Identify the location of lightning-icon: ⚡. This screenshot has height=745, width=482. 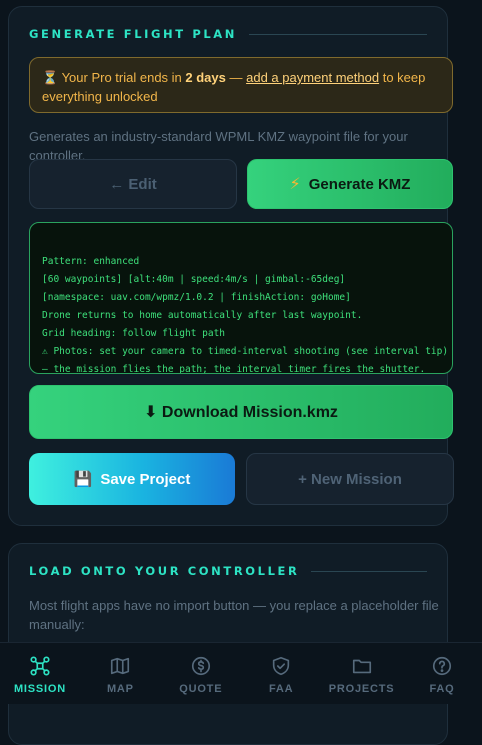
(295, 184).